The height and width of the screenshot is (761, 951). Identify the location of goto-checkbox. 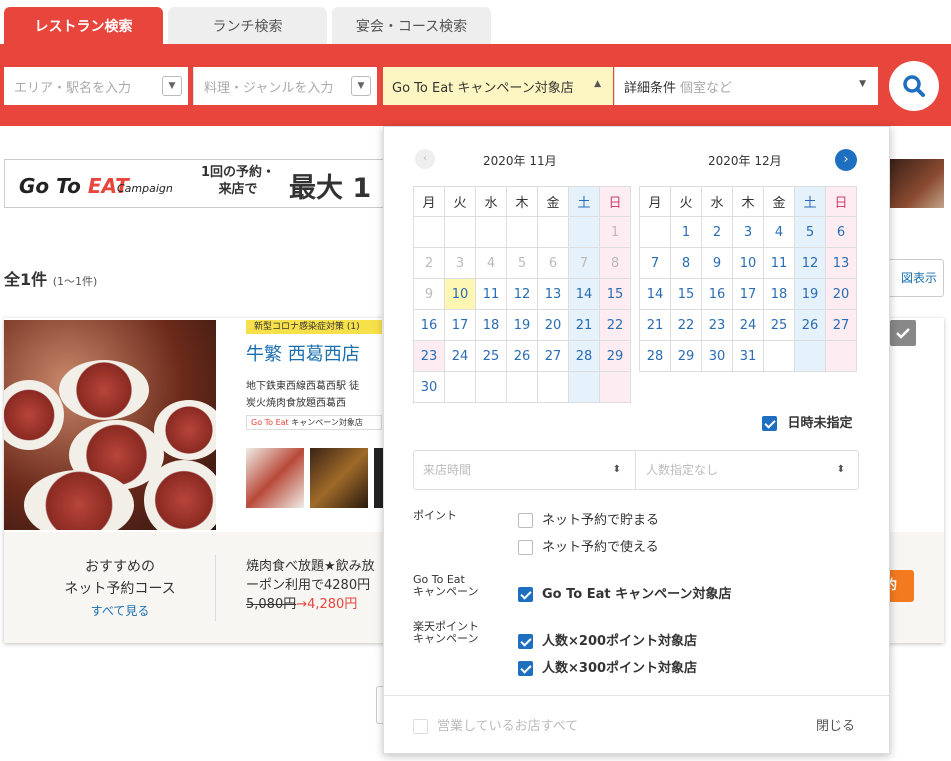
(525, 594).